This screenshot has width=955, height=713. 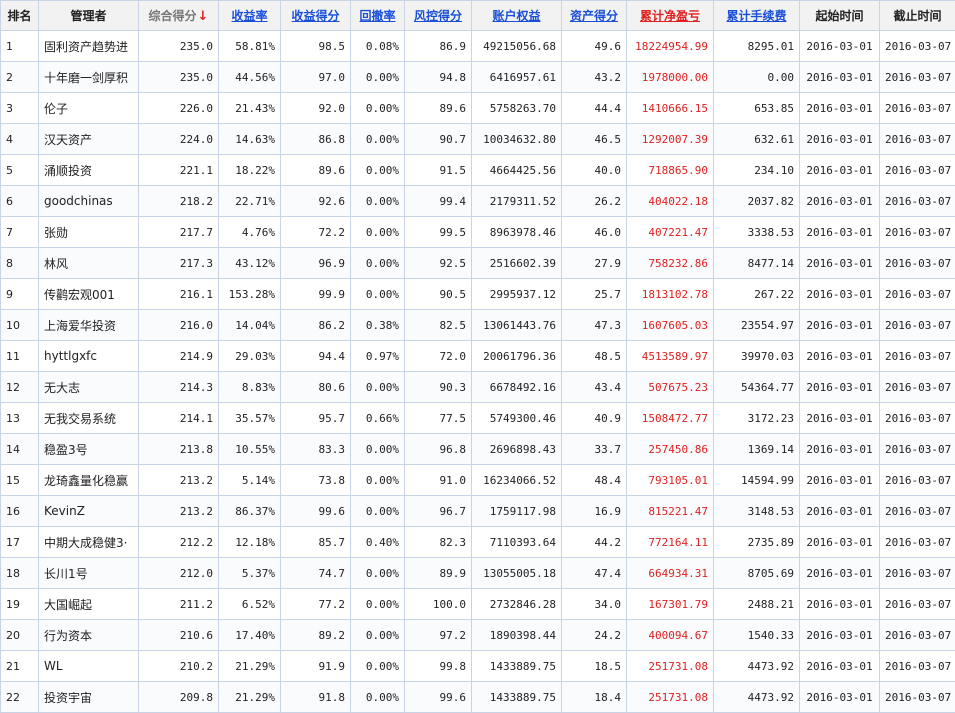 I want to click on cell-cum-pnl: 793105.01, so click(x=670, y=480).